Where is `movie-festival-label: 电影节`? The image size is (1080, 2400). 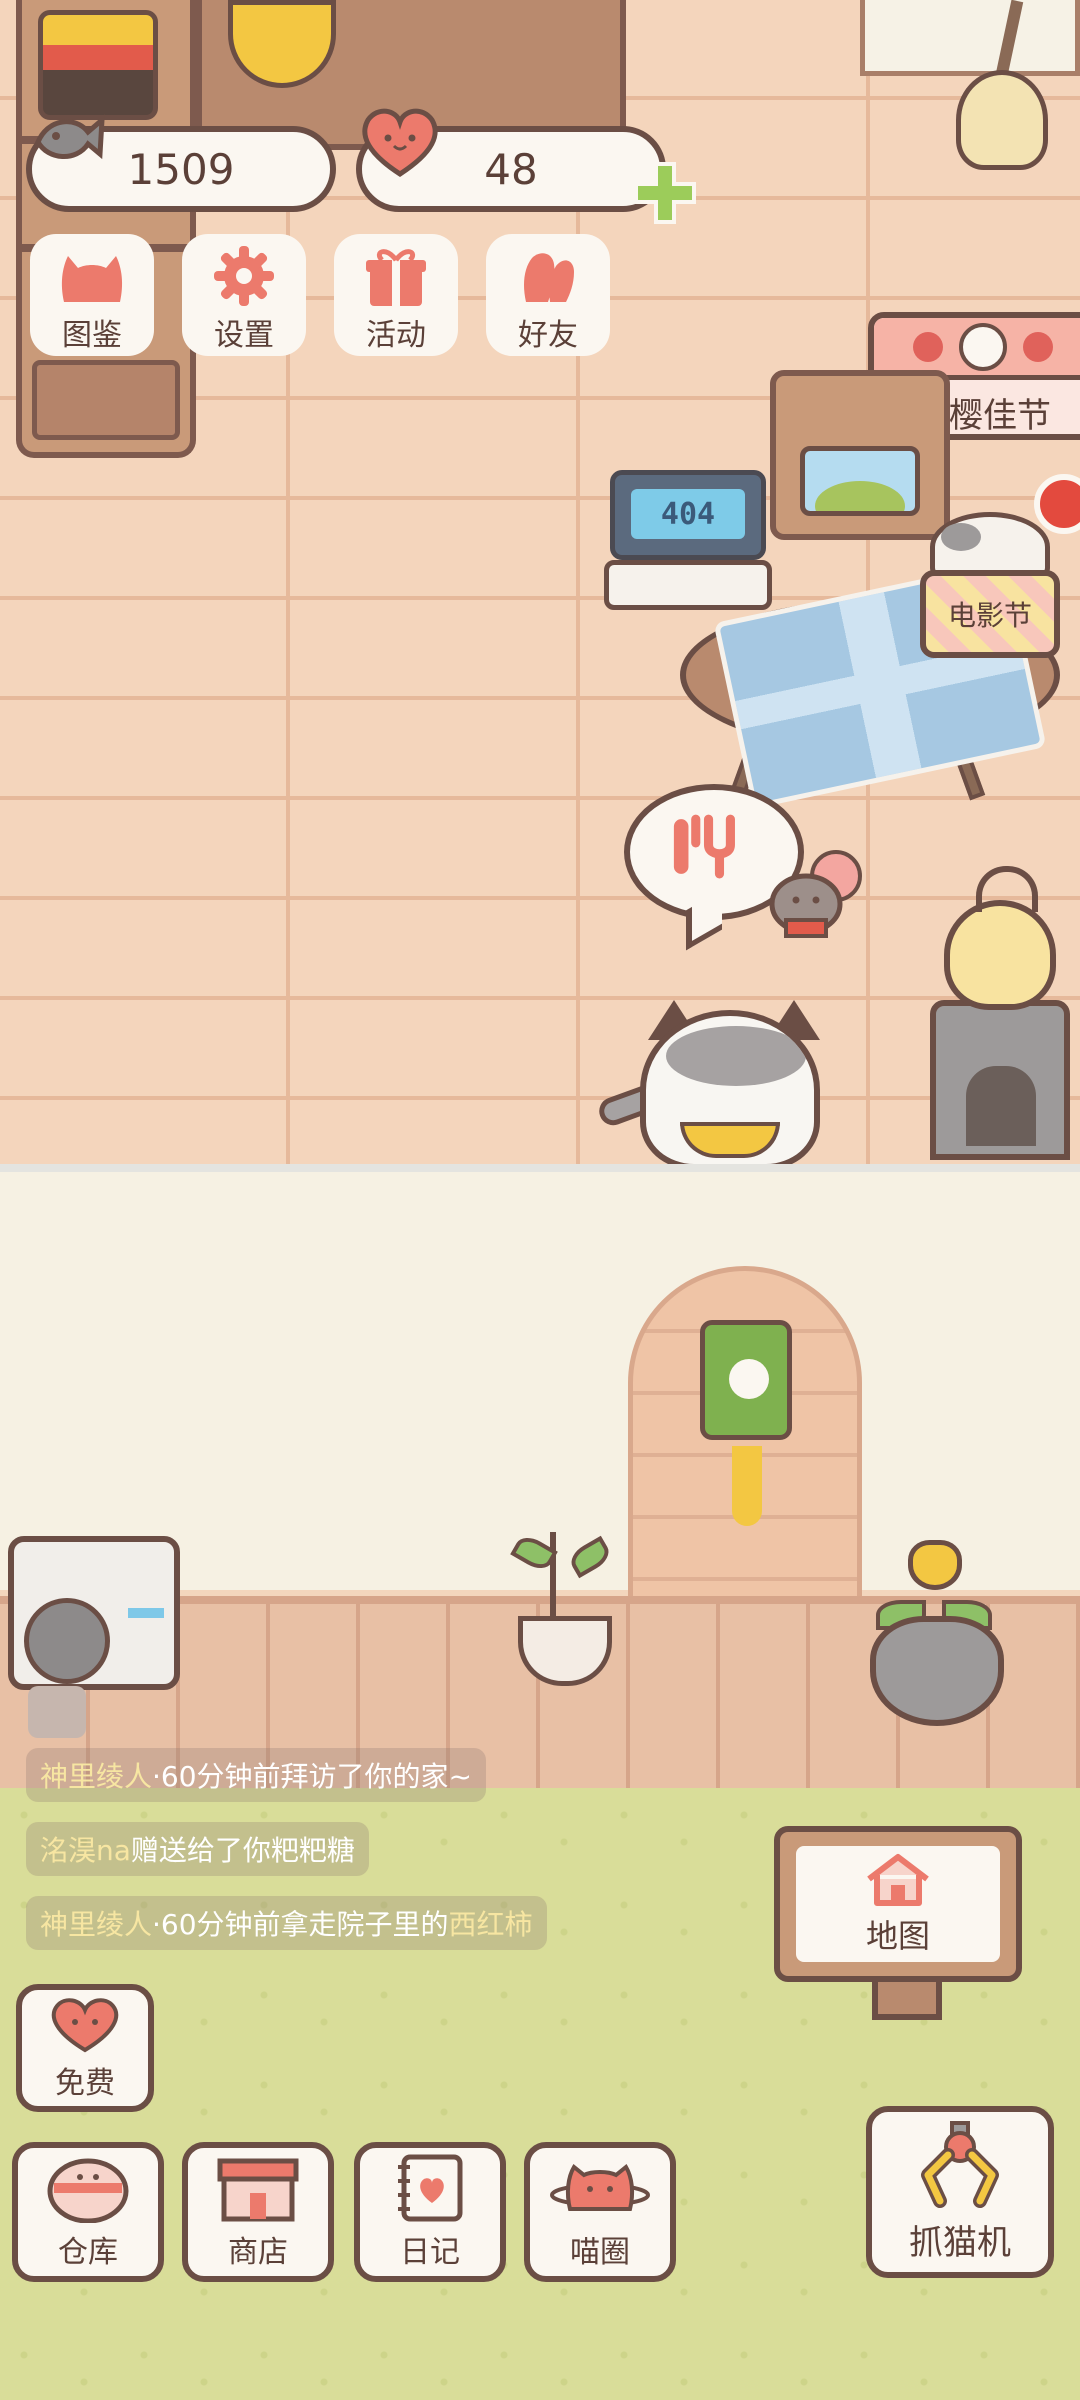
movie-festival-label: 电影节 is located at coordinates (989, 615).